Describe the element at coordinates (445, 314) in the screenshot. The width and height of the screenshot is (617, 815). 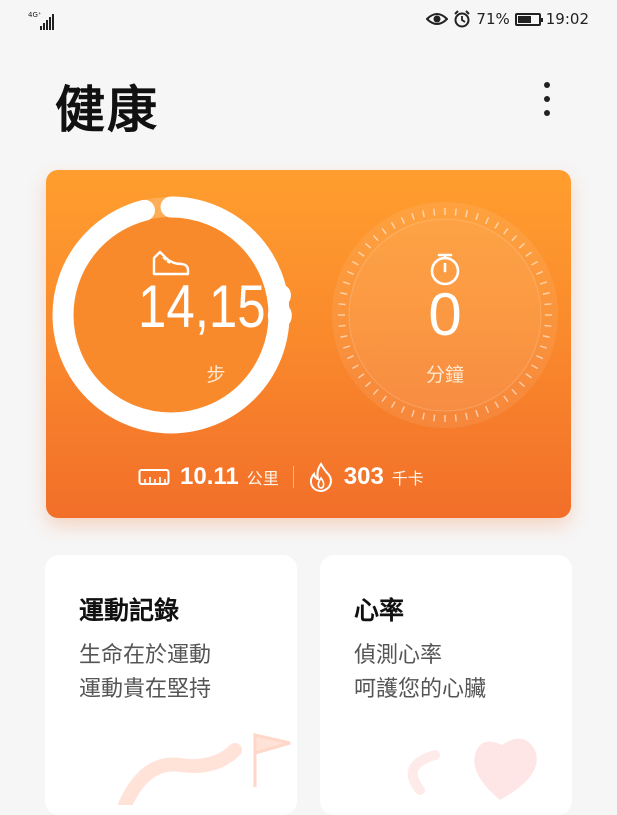
I see `active-minutes: 0` at that location.